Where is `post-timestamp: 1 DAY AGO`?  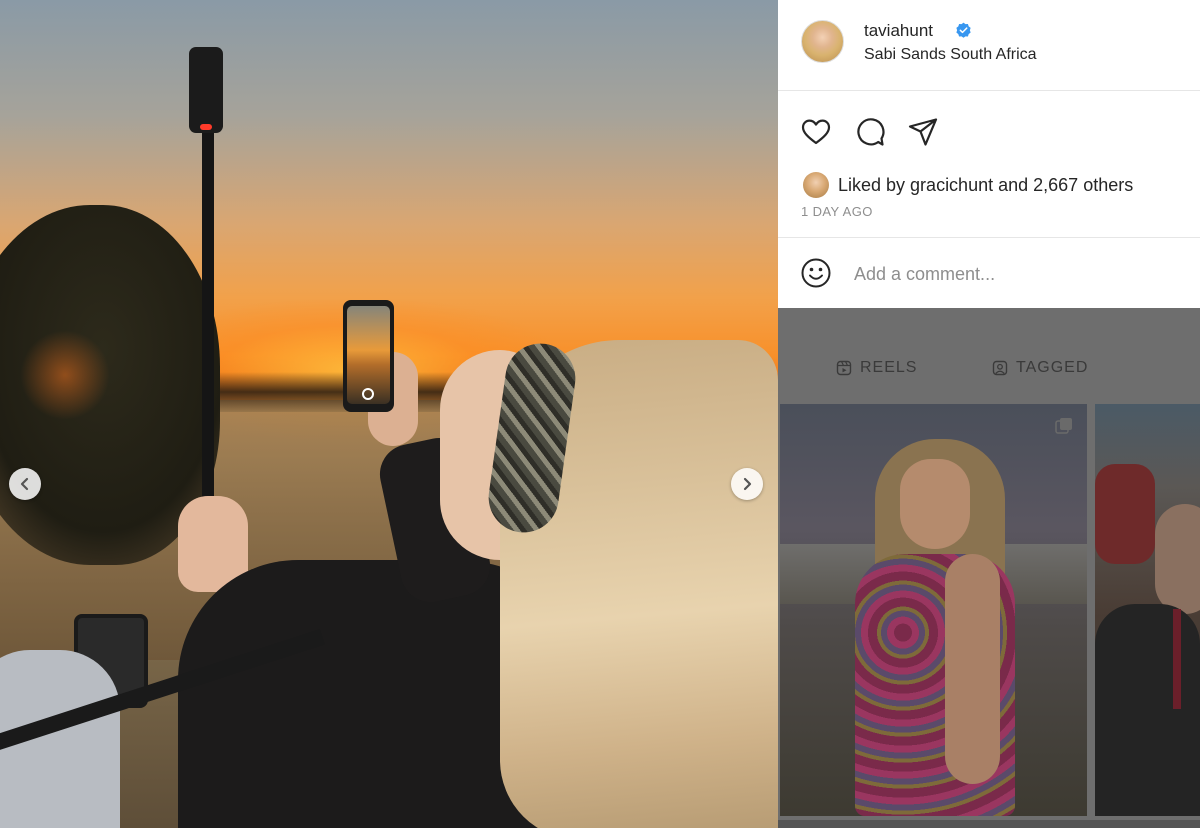
post-timestamp: 1 DAY AGO is located at coordinates (837, 211).